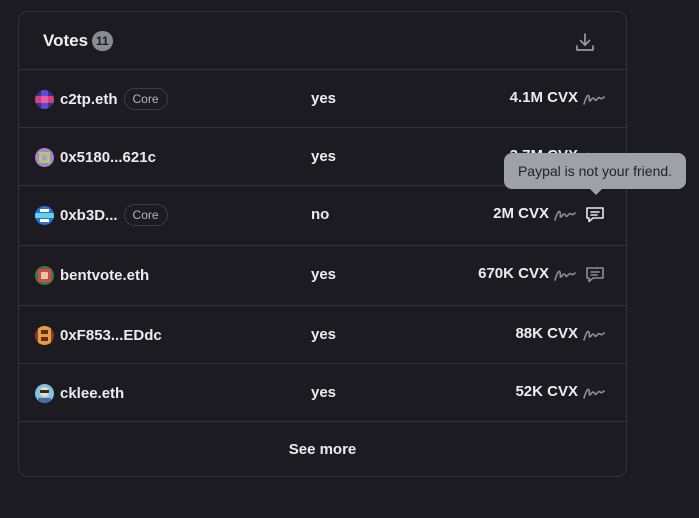 The height and width of the screenshot is (518, 699). Describe the element at coordinates (92, 393) in the screenshot. I see `voter-name: cklee.eth` at that location.